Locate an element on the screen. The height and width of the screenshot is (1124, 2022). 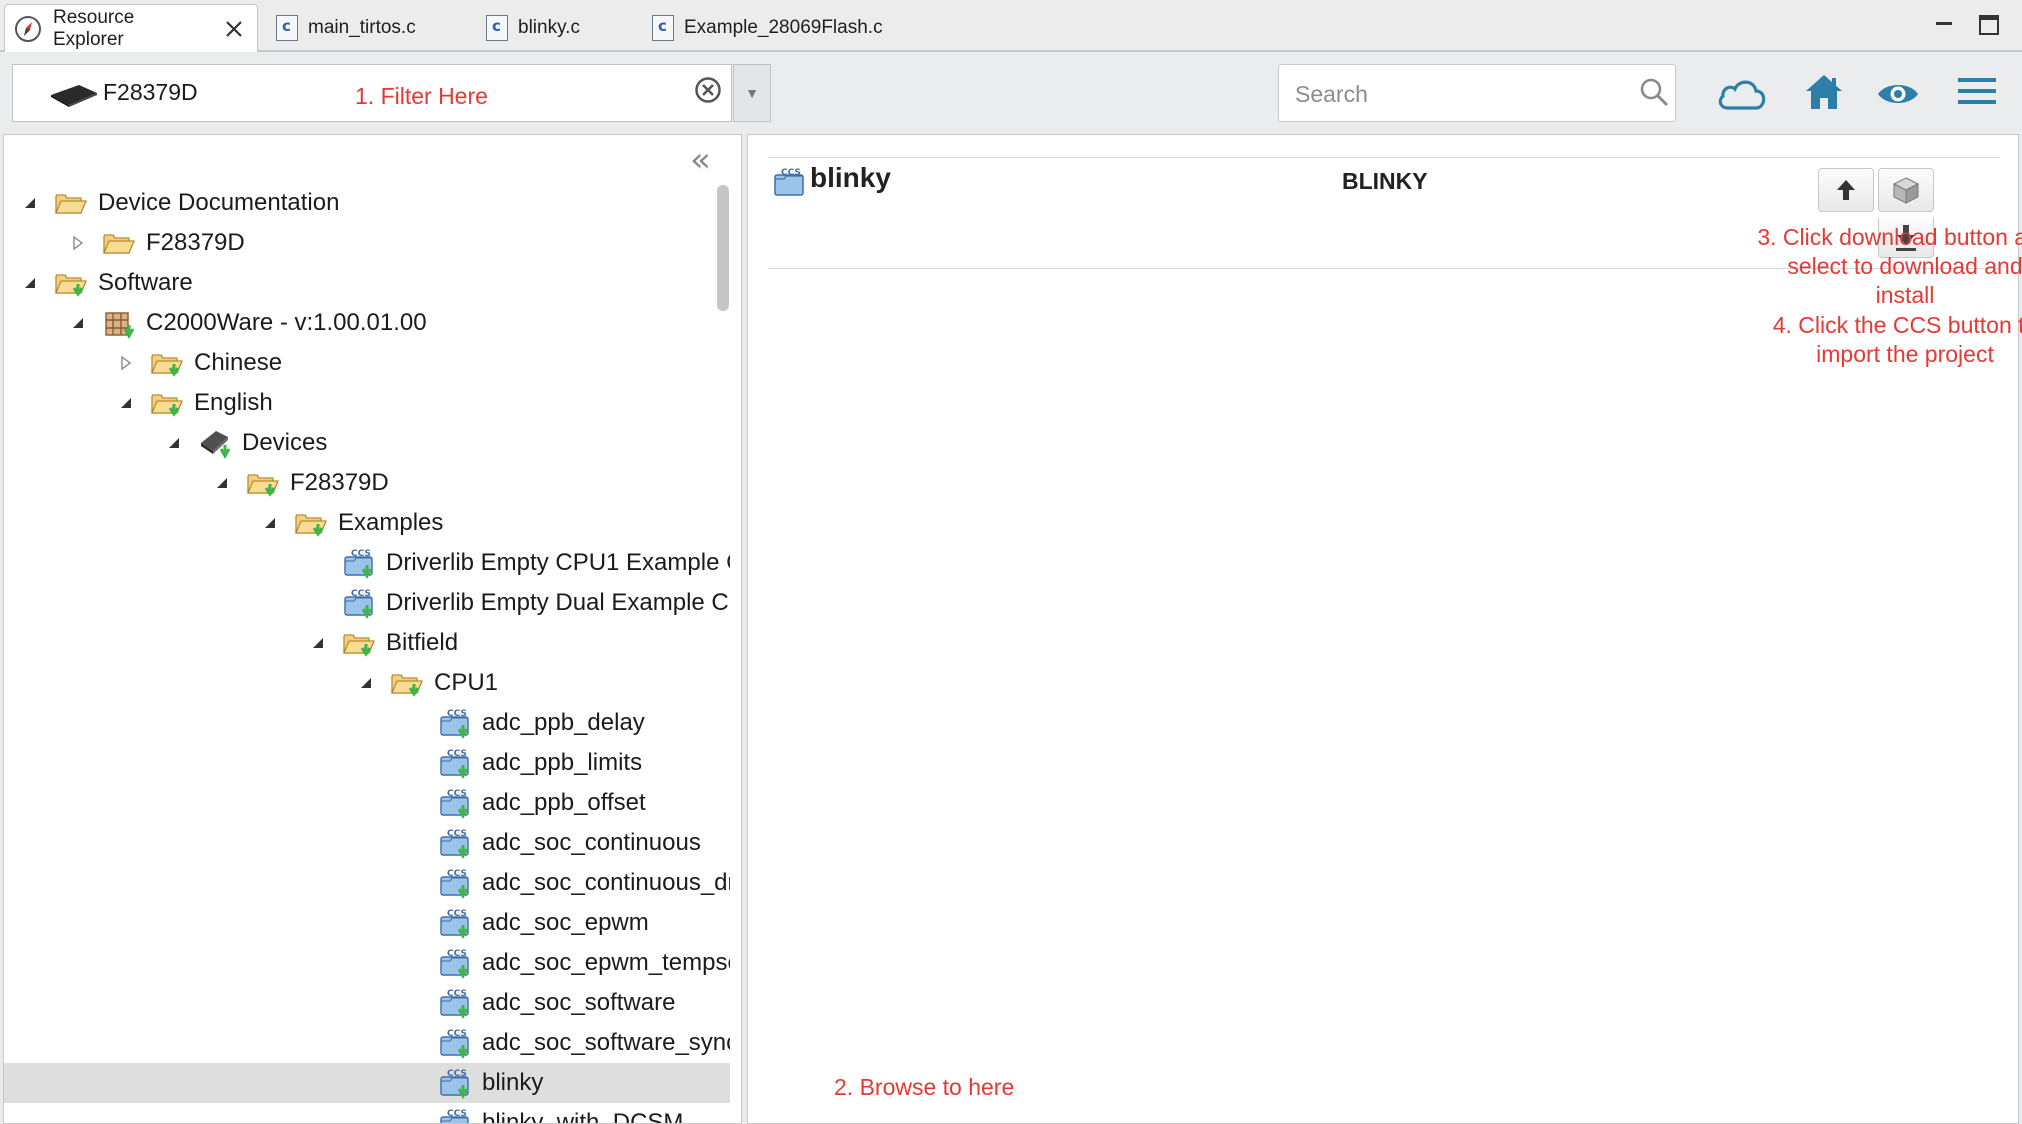
package-icon is located at coordinates (119, 323).